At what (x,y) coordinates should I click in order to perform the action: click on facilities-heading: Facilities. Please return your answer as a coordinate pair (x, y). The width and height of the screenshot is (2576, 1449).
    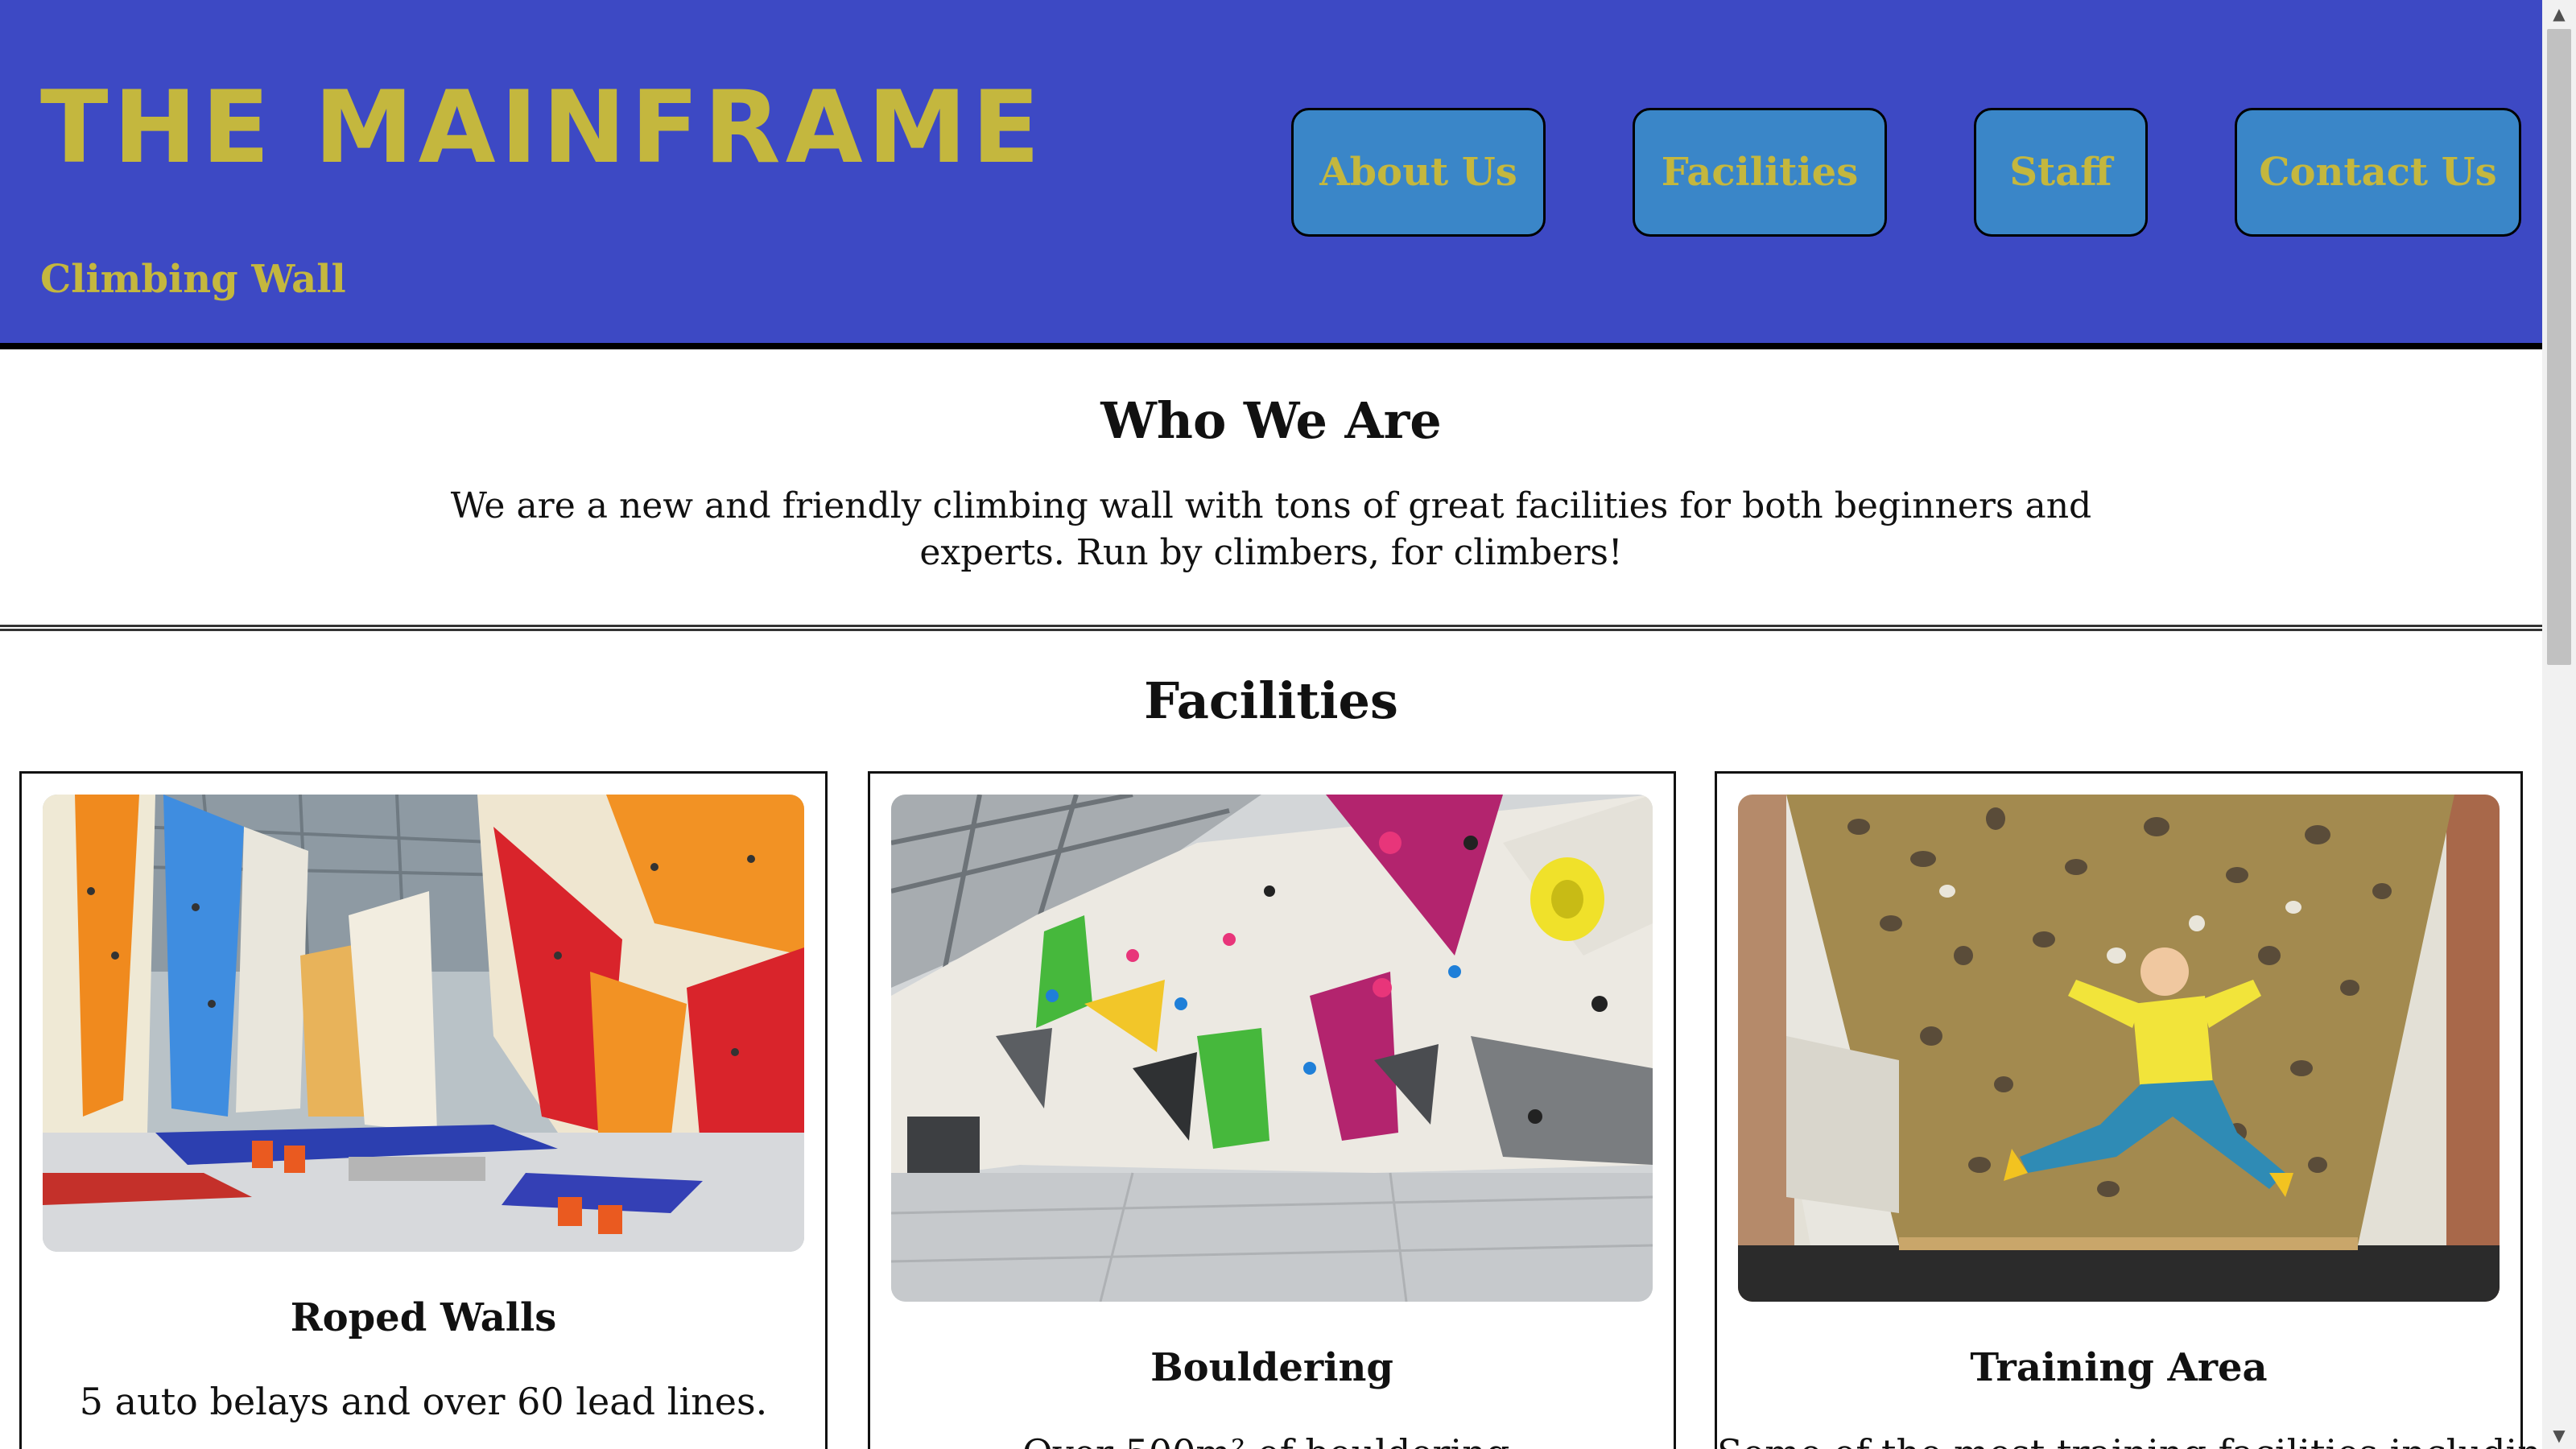
    Looking at the image, I should click on (1271, 700).